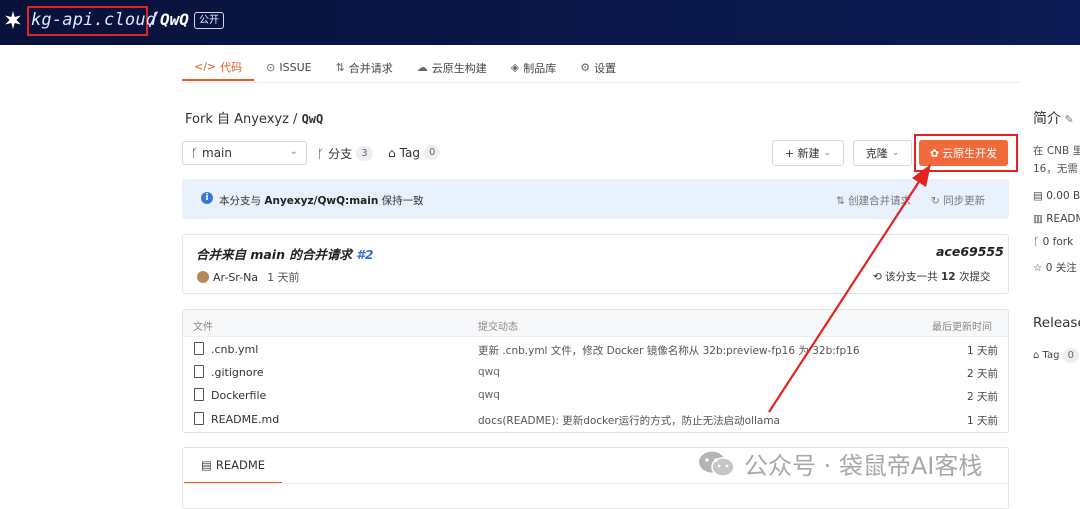 The height and width of the screenshot is (509, 1080). Describe the element at coordinates (879, 277) in the screenshot. I see `history-icon: ⟲` at that location.